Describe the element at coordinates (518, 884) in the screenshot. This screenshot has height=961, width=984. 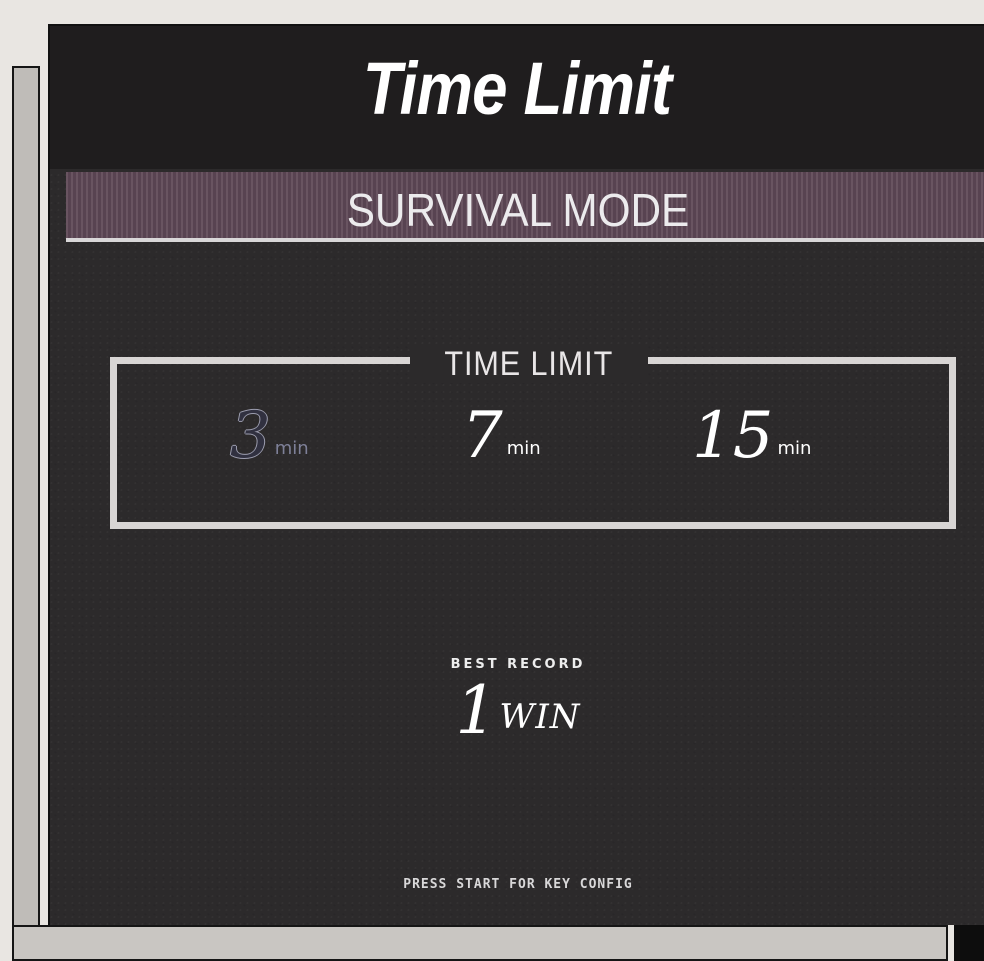
I see `key-config-hint: PRESS START FOR KEY CONFIG` at that location.